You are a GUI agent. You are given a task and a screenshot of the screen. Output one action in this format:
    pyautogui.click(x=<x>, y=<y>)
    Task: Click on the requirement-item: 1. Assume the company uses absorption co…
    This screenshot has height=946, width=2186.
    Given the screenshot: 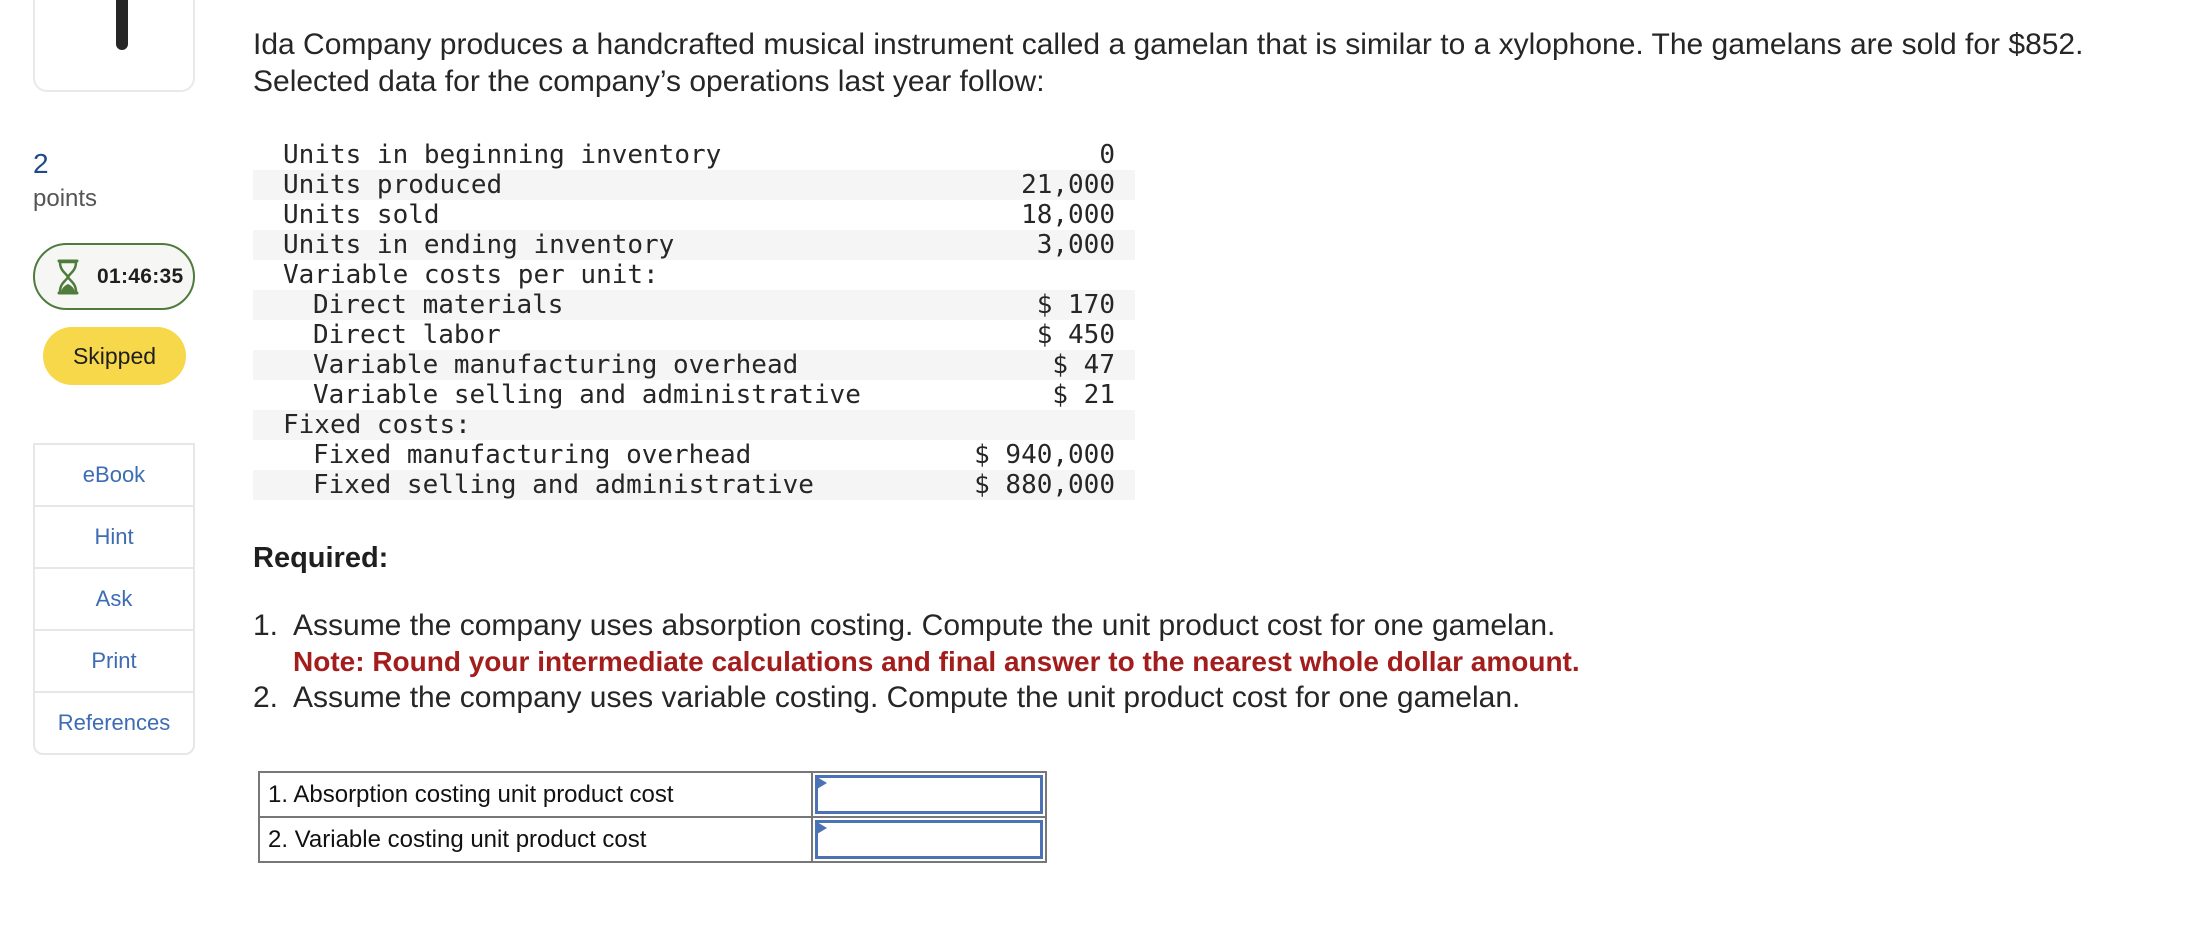 What is the action you would take?
    pyautogui.click(x=916, y=644)
    